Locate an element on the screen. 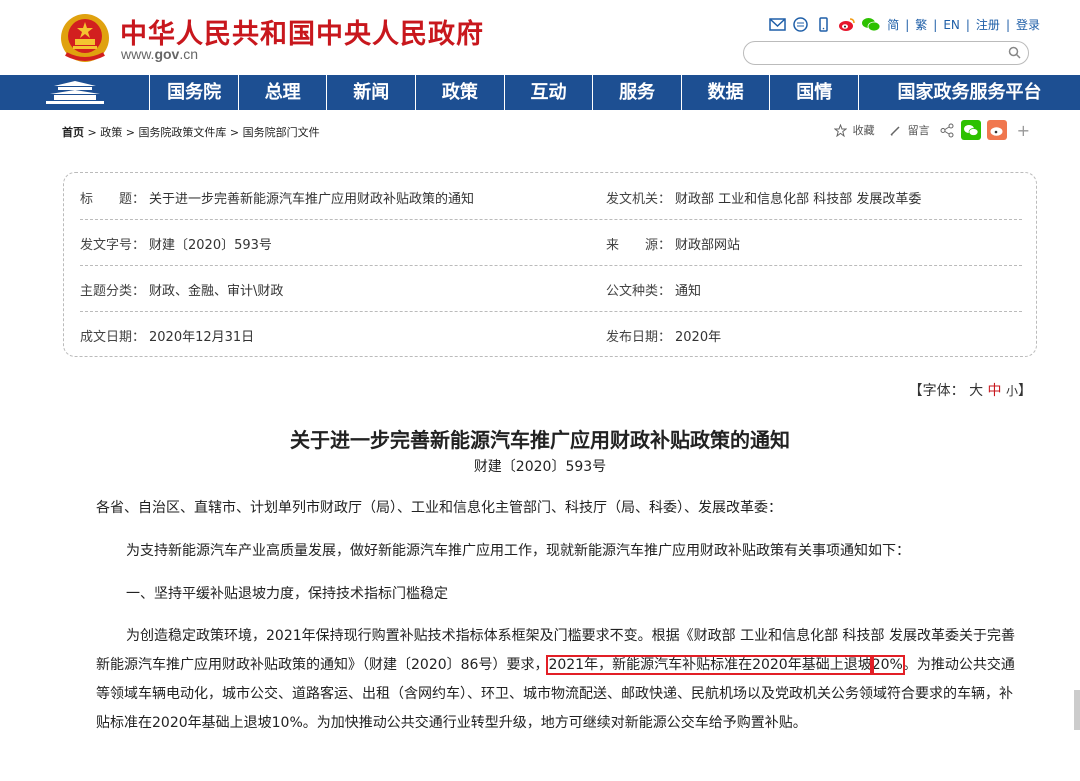  wechat-share-icon is located at coordinates (970, 130).